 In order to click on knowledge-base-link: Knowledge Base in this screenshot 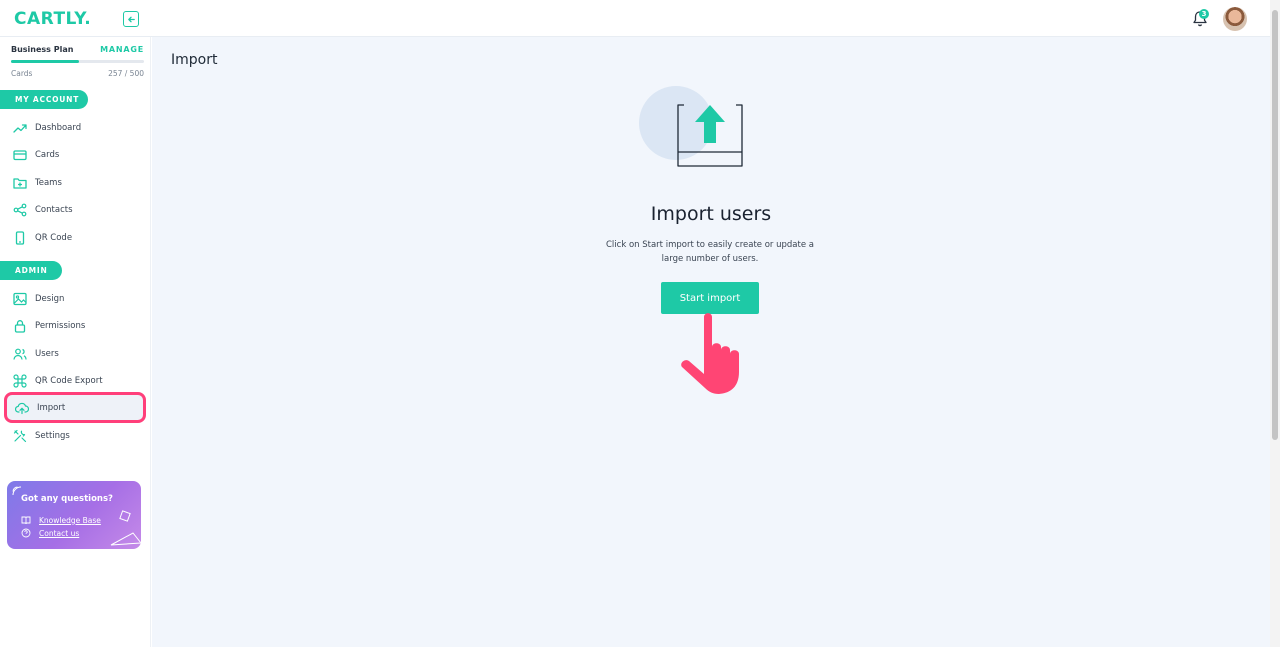, I will do `click(61, 520)`.